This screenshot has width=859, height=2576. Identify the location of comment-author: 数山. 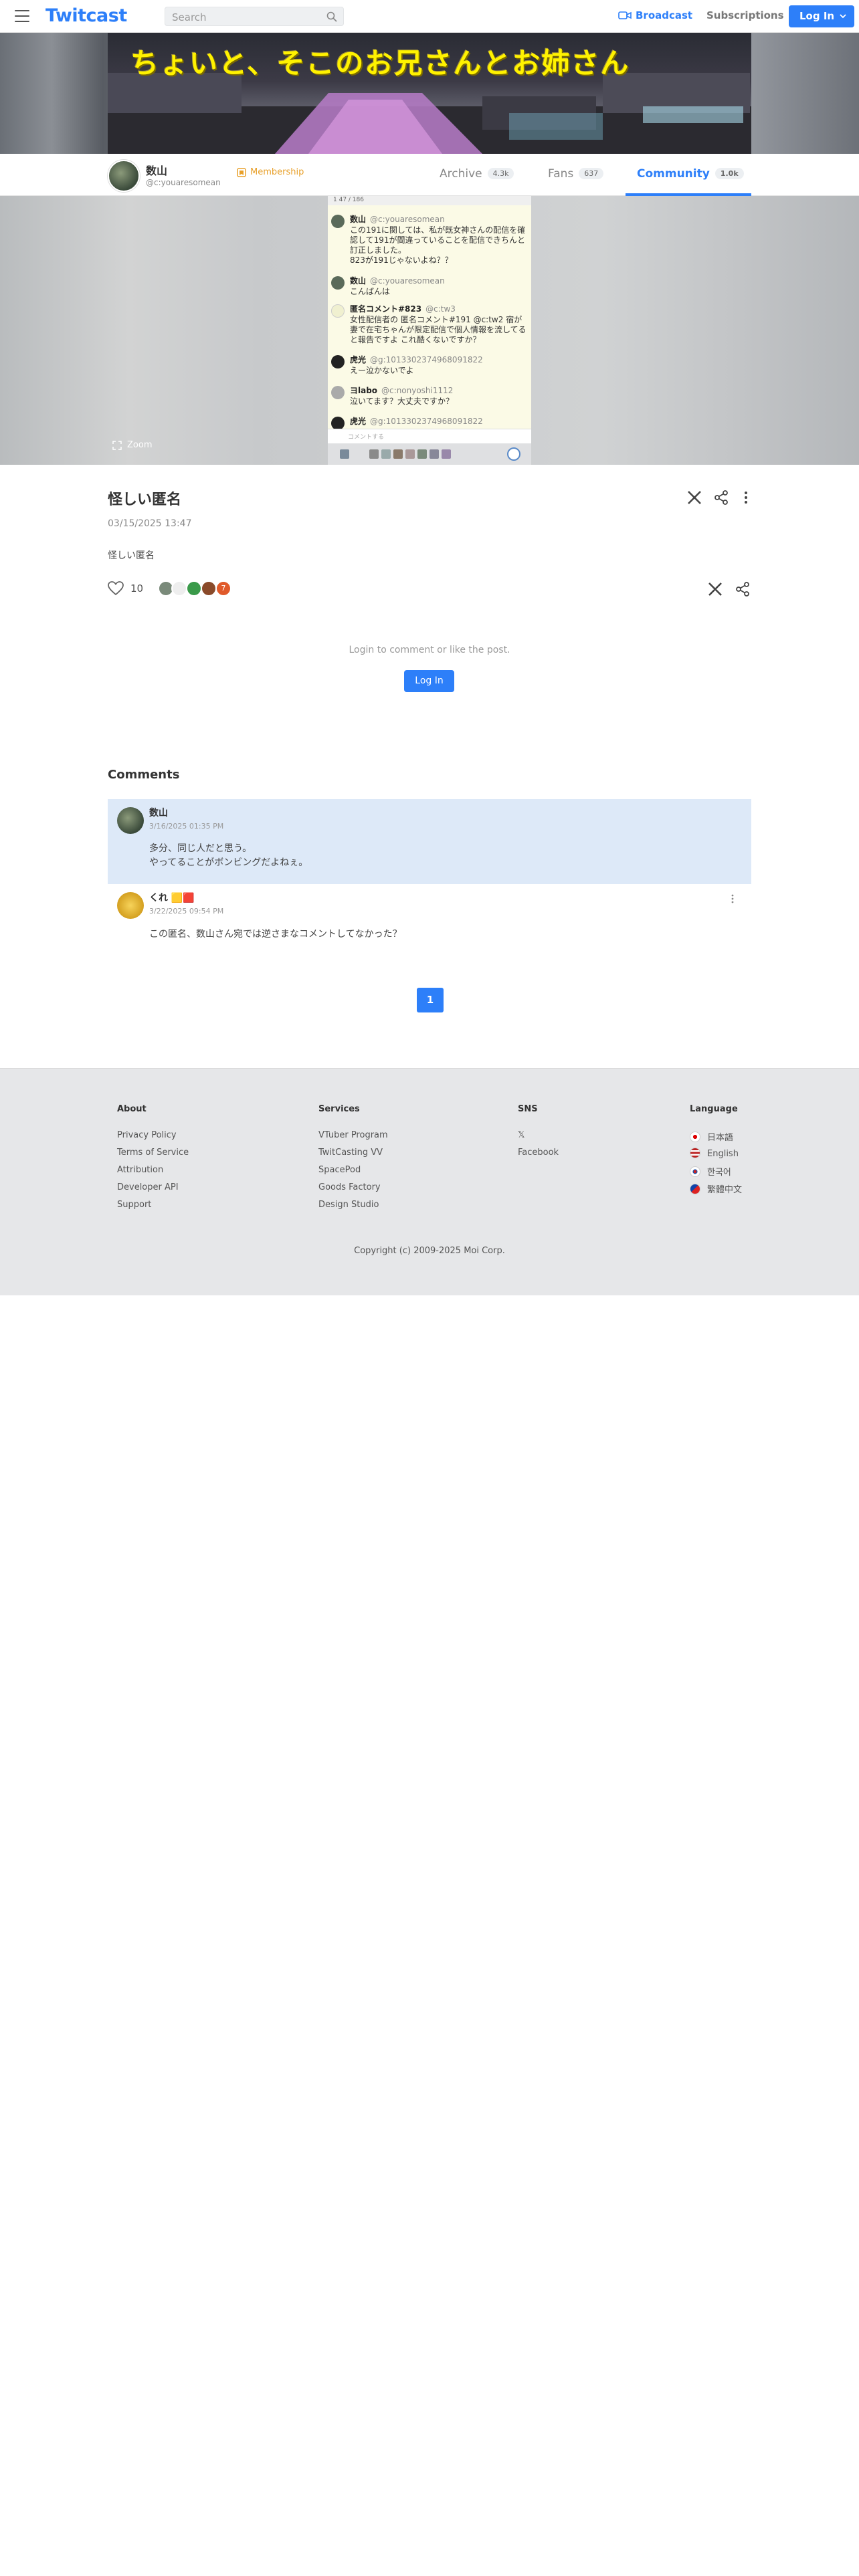
(158, 812).